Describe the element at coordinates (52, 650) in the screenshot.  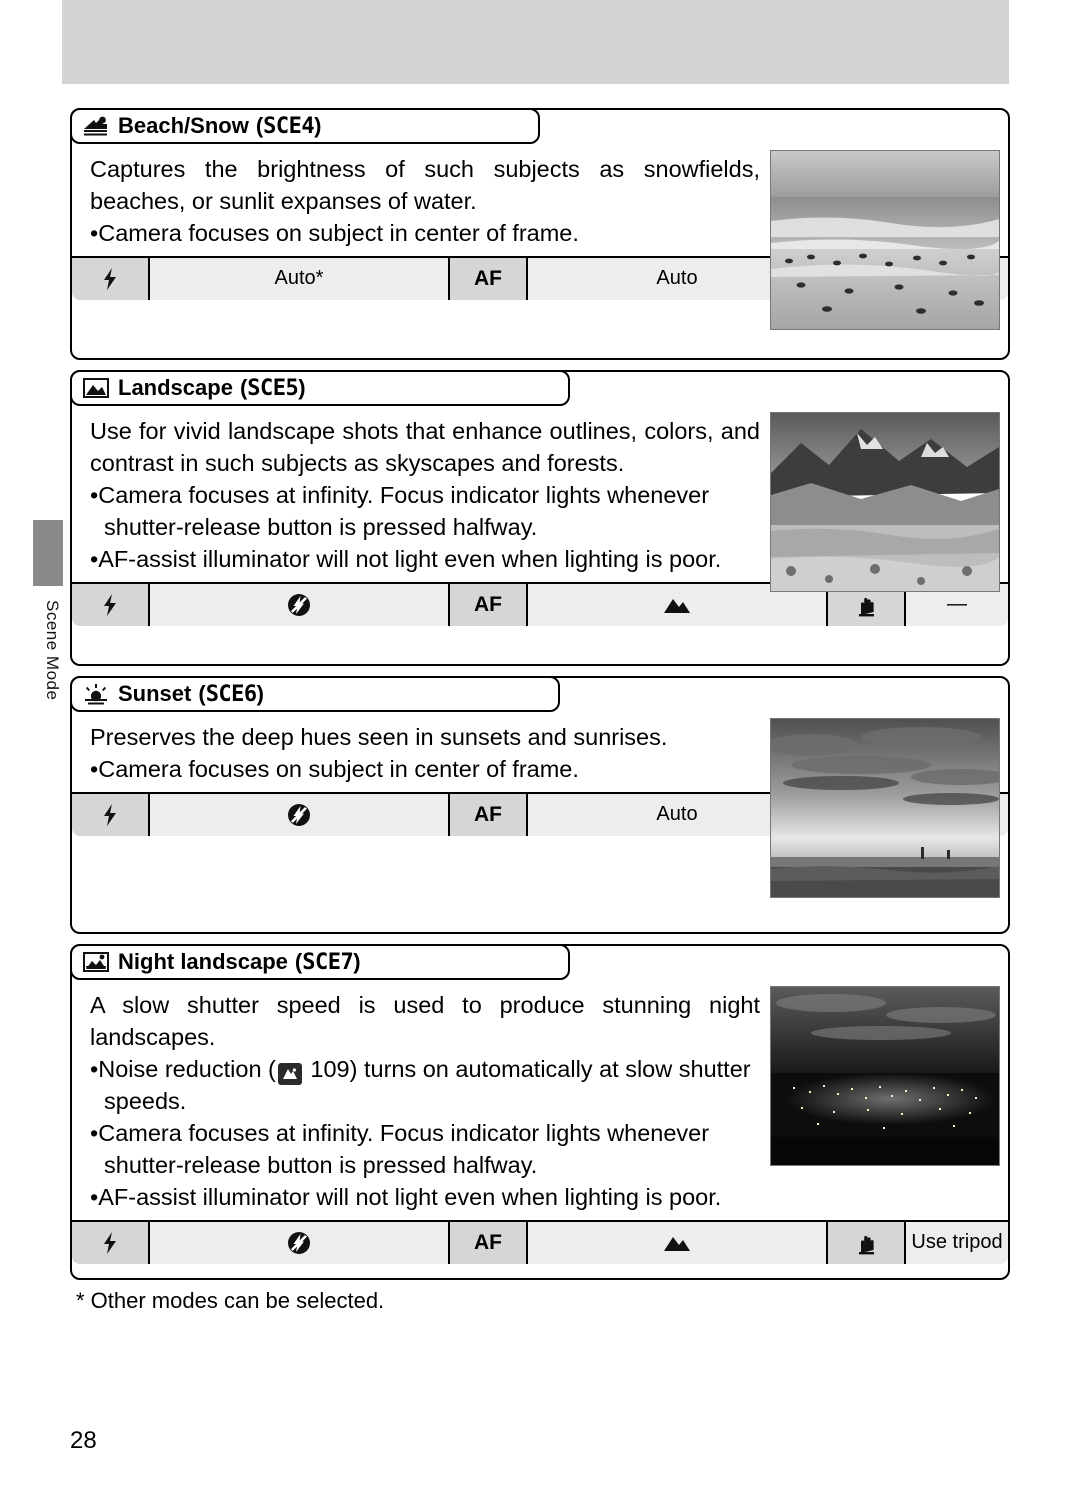
I see `section-tab-label: Scene Mode` at that location.